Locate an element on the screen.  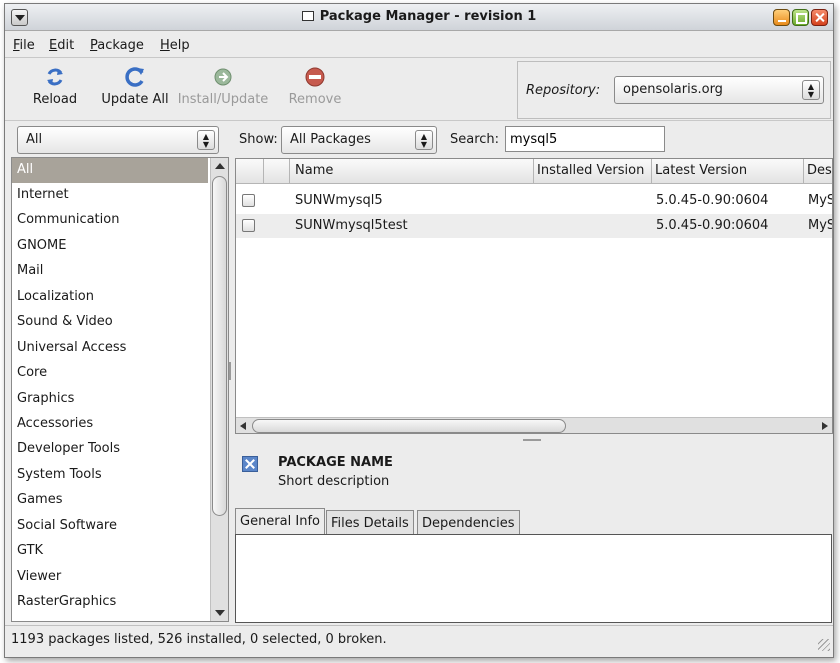
install-arrow-icon is located at coordinates (223, 77).